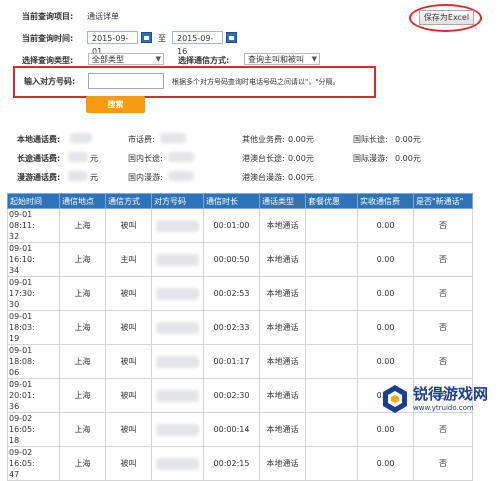  Describe the element at coordinates (33, 201) in the screenshot. I see `column-header: 起始时间` at that location.